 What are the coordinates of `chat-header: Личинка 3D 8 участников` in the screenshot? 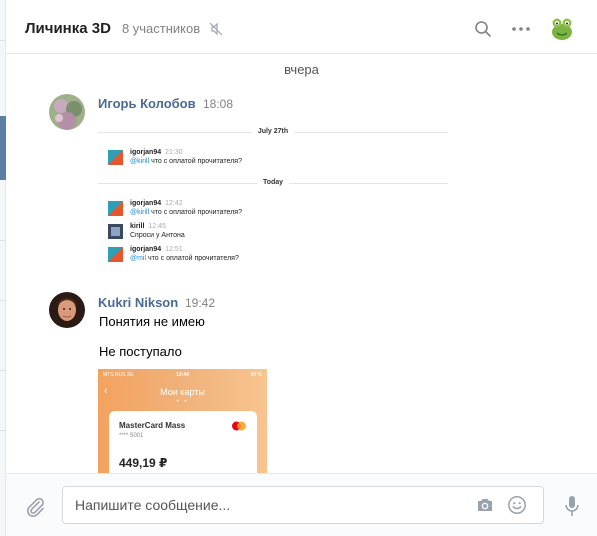 It's located at (301, 29).